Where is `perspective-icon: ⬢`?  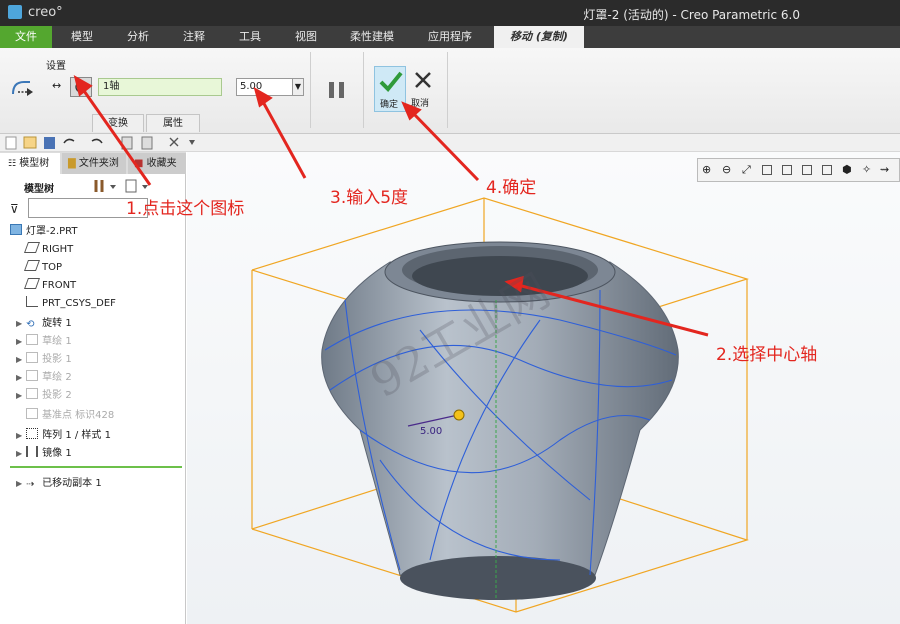
perspective-icon: ⬢ is located at coordinates (849, 170).